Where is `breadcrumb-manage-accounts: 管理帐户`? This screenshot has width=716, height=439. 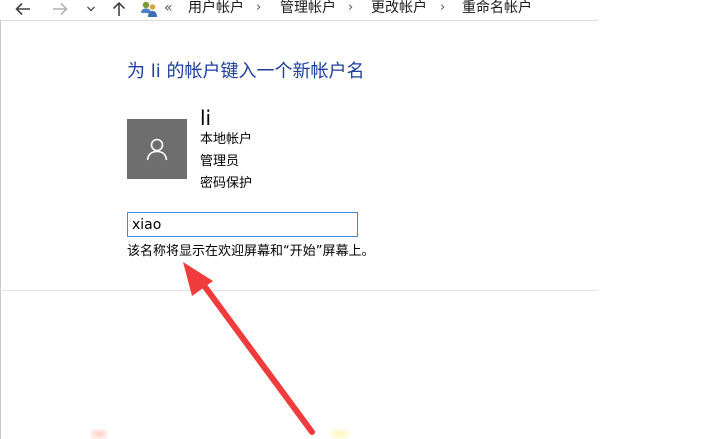 breadcrumb-manage-accounts: 管理帐户 is located at coordinates (308, 8).